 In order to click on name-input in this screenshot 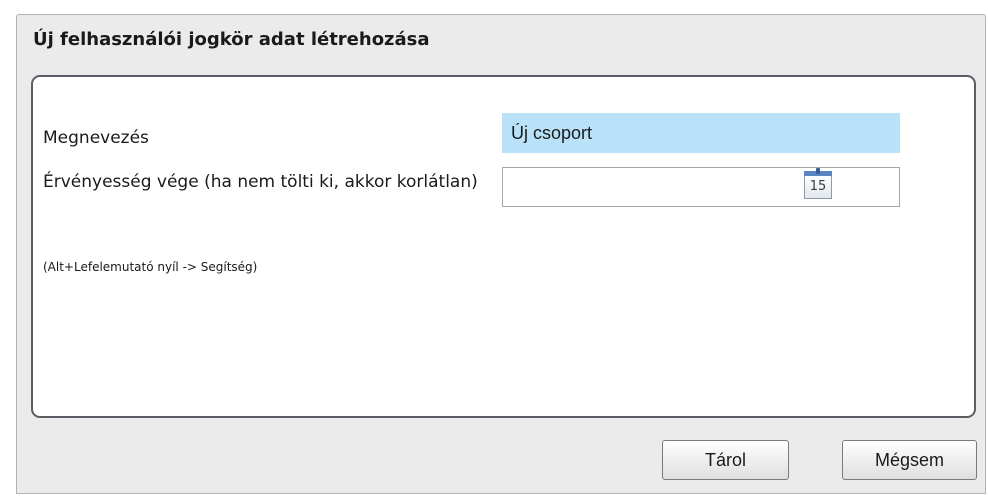, I will do `click(701, 133)`.